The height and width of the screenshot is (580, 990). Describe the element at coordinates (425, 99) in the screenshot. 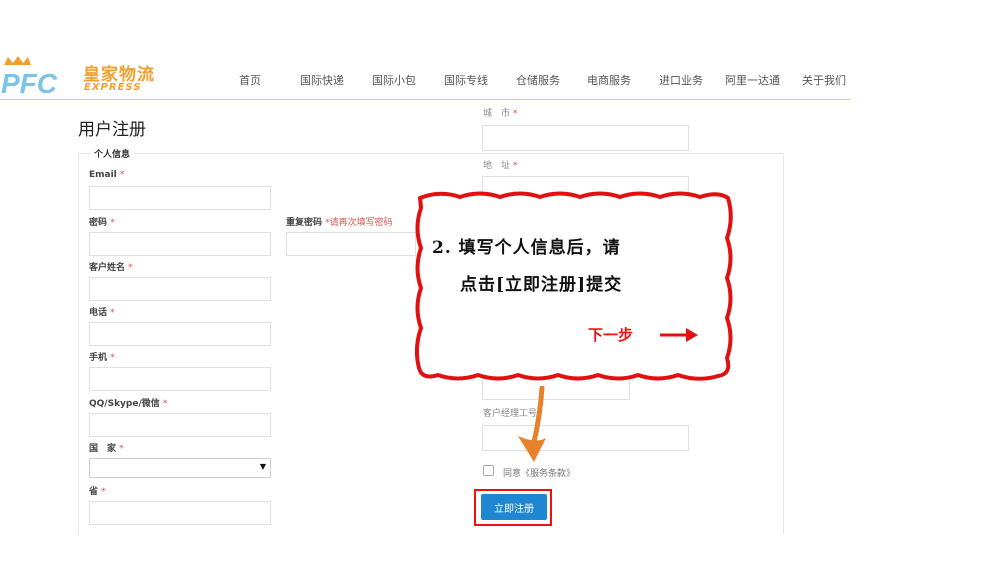

I see `header-divider` at that location.